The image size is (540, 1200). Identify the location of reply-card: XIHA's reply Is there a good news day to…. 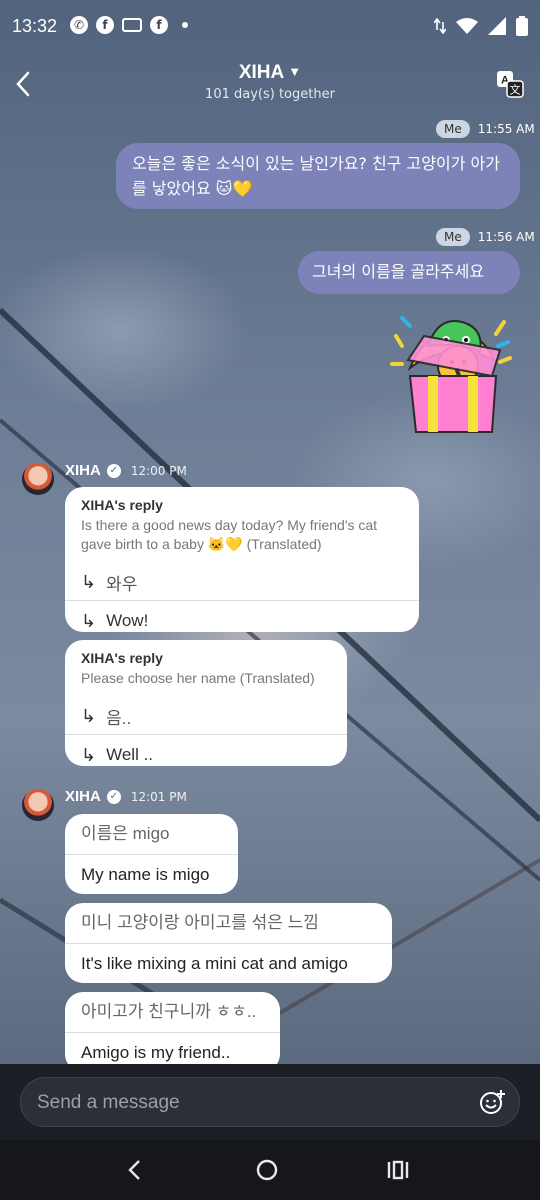
(242, 559).